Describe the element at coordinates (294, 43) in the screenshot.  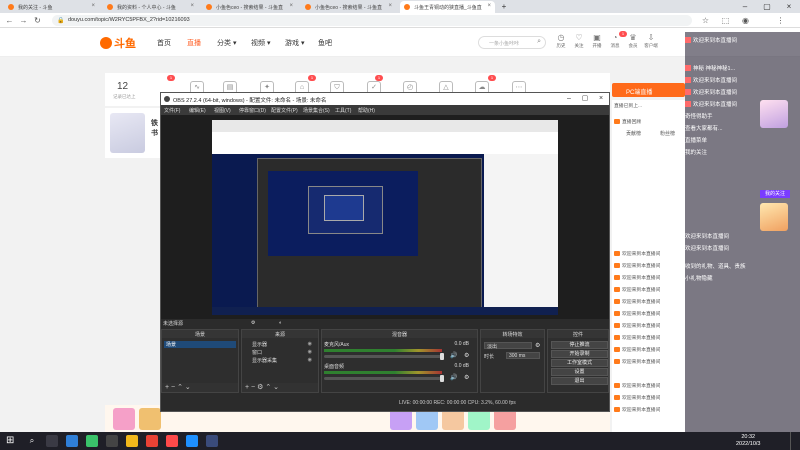
I see `nav-games: 游戏 ▾` at that location.